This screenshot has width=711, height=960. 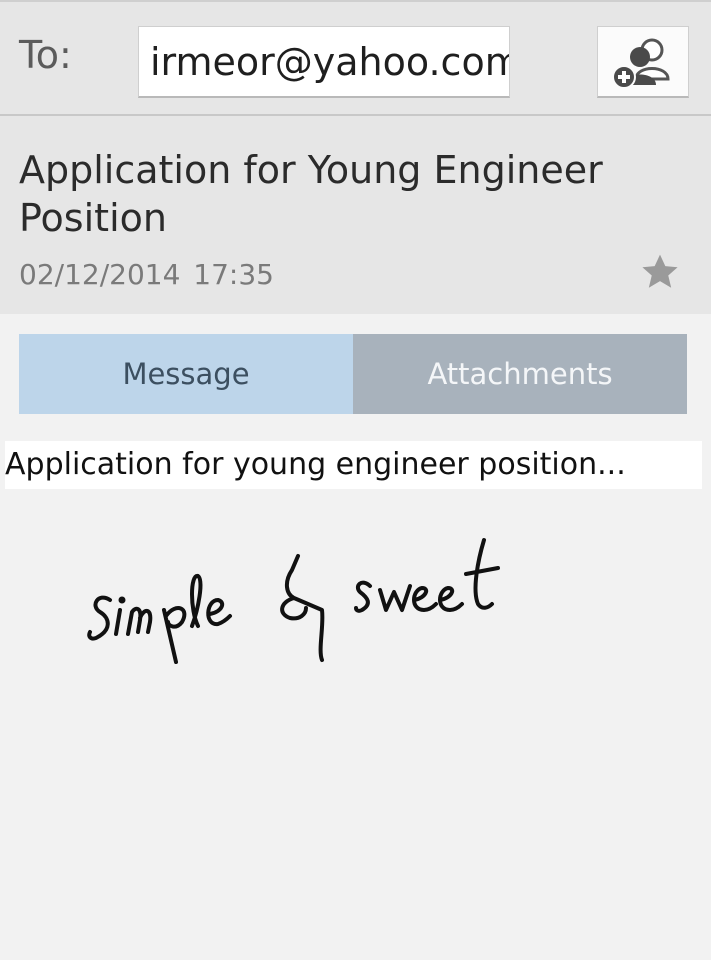 I want to click on email-subject: Application for Young Engineer Position, so click(x=311, y=194).